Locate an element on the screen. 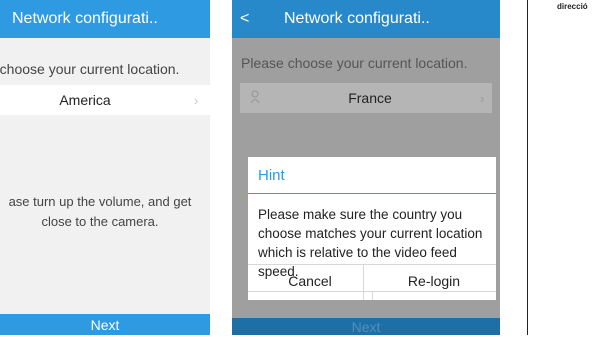 The width and height of the screenshot is (592, 337). middle-location-value: France is located at coordinates (370, 98).